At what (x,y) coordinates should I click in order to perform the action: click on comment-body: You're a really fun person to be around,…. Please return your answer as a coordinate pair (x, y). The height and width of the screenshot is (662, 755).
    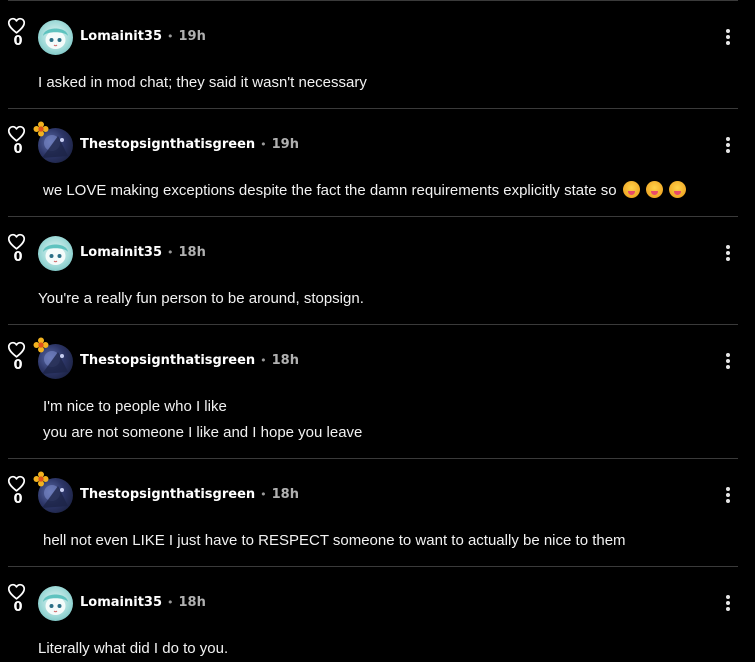
    Looking at the image, I should click on (201, 299).